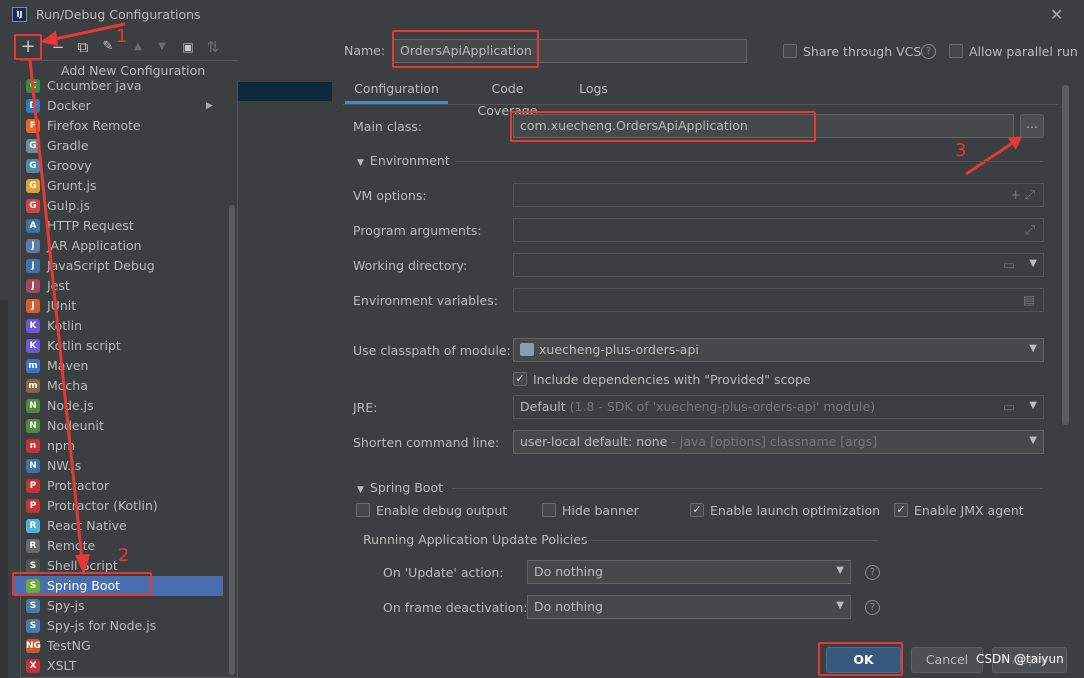  What do you see at coordinates (862, 51) in the screenshot?
I see `share-vcs-label: Share through VCS` at bounding box center [862, 51].